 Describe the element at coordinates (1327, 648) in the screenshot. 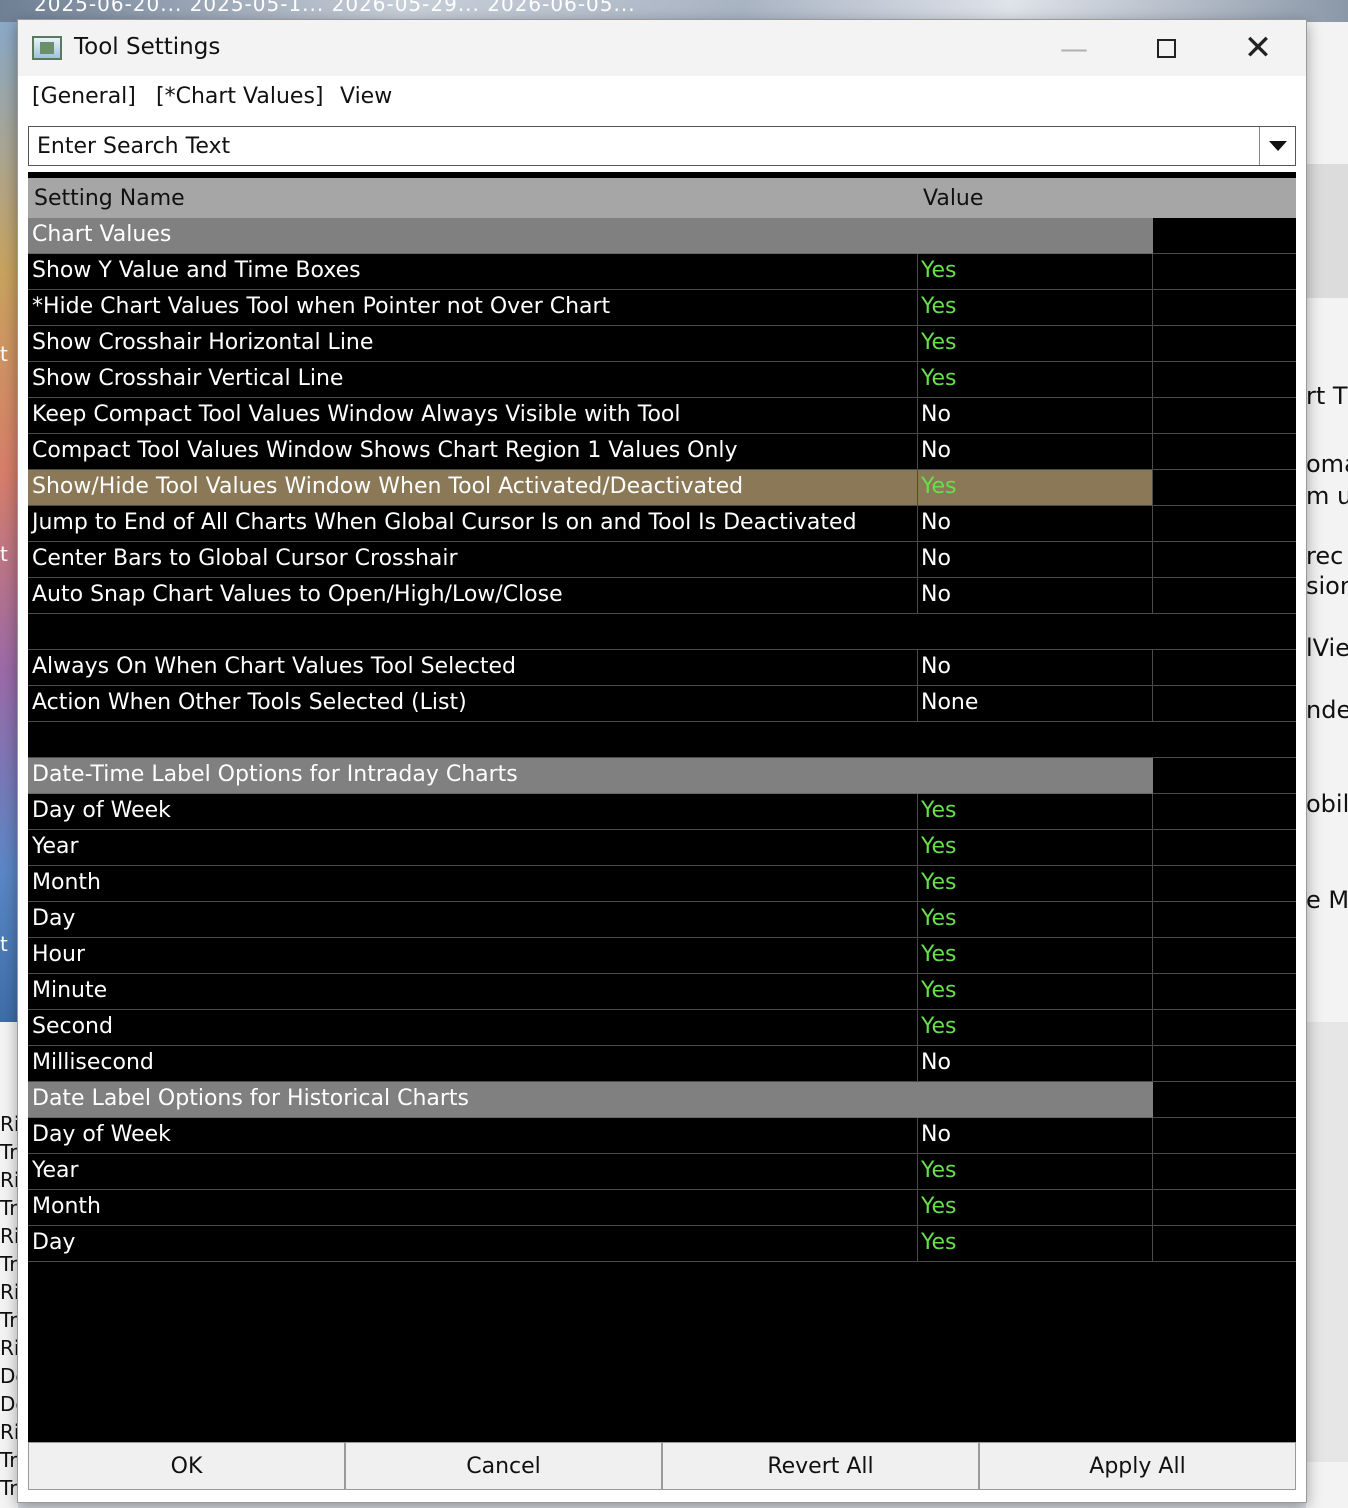

I see `background-text-fragment: lVie` at that location.